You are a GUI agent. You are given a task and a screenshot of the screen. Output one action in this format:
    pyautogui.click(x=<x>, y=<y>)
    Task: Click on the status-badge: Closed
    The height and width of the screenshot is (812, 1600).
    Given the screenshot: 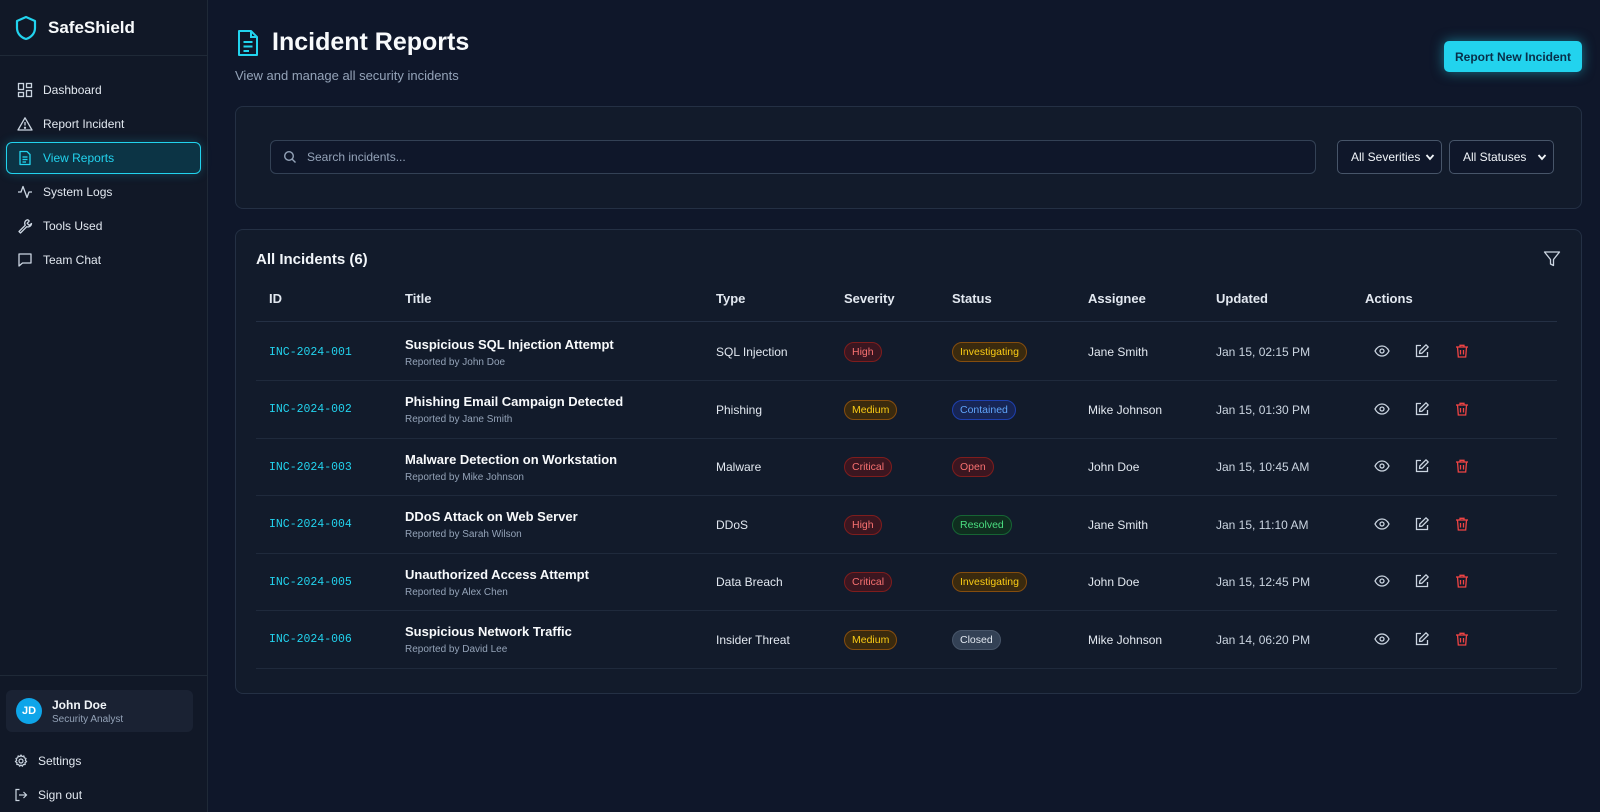 What is the action you would take?
    pyautogui.click(x=976, y=639)
    